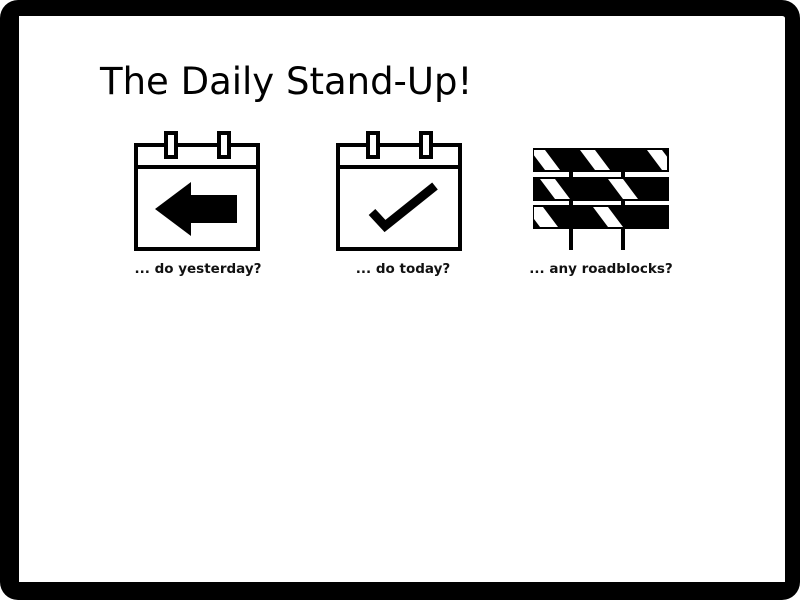 The width and height of the screenshot is (800, 600). I want to click on caption-yesterday: ... do yesterday?, so click(198, 269).